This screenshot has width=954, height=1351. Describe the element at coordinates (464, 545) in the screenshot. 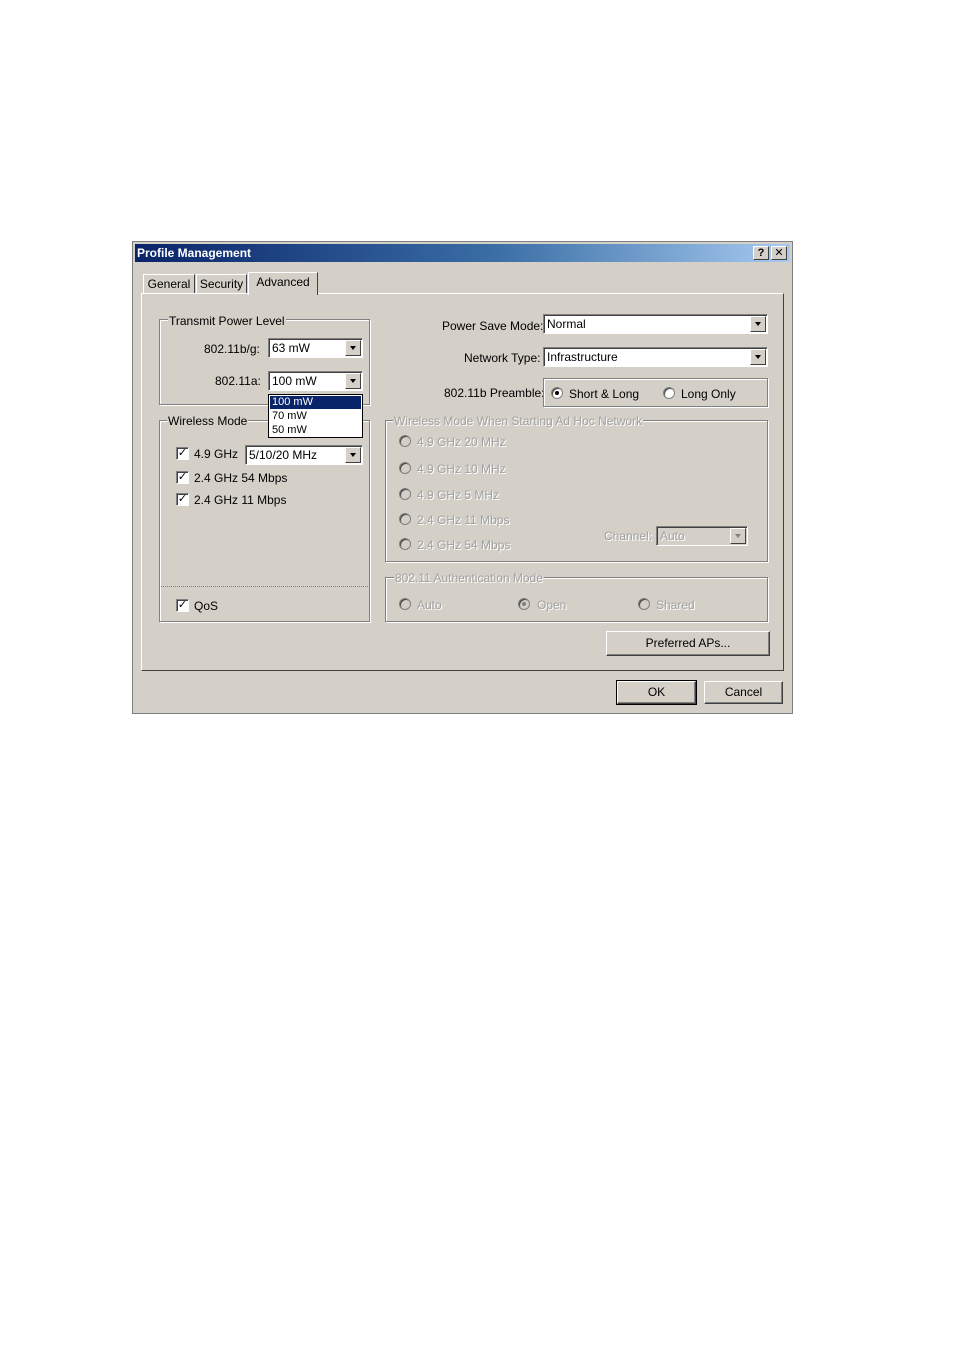

I see `adhoc-option-label: 2.4 GHz 54 Mbps` at that location.